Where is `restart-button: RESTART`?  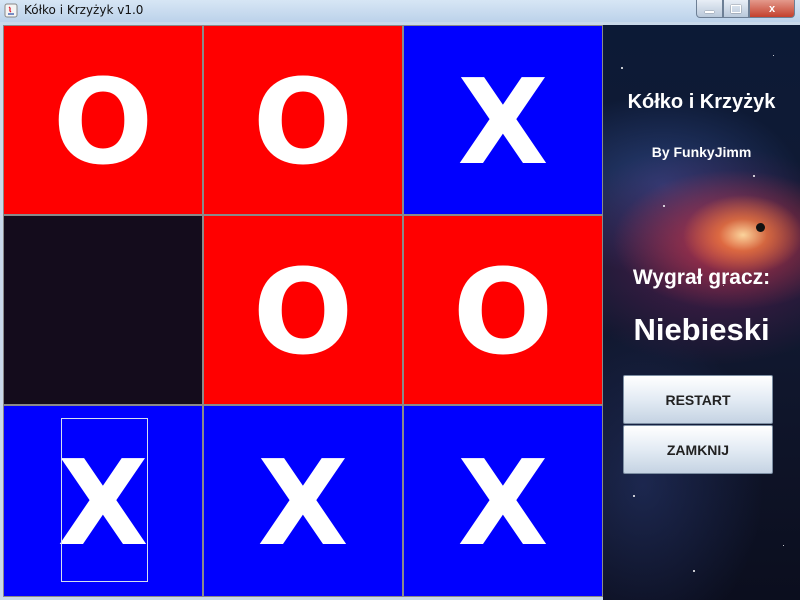
restart-button: RESTART is located at coordinates (698, 399).